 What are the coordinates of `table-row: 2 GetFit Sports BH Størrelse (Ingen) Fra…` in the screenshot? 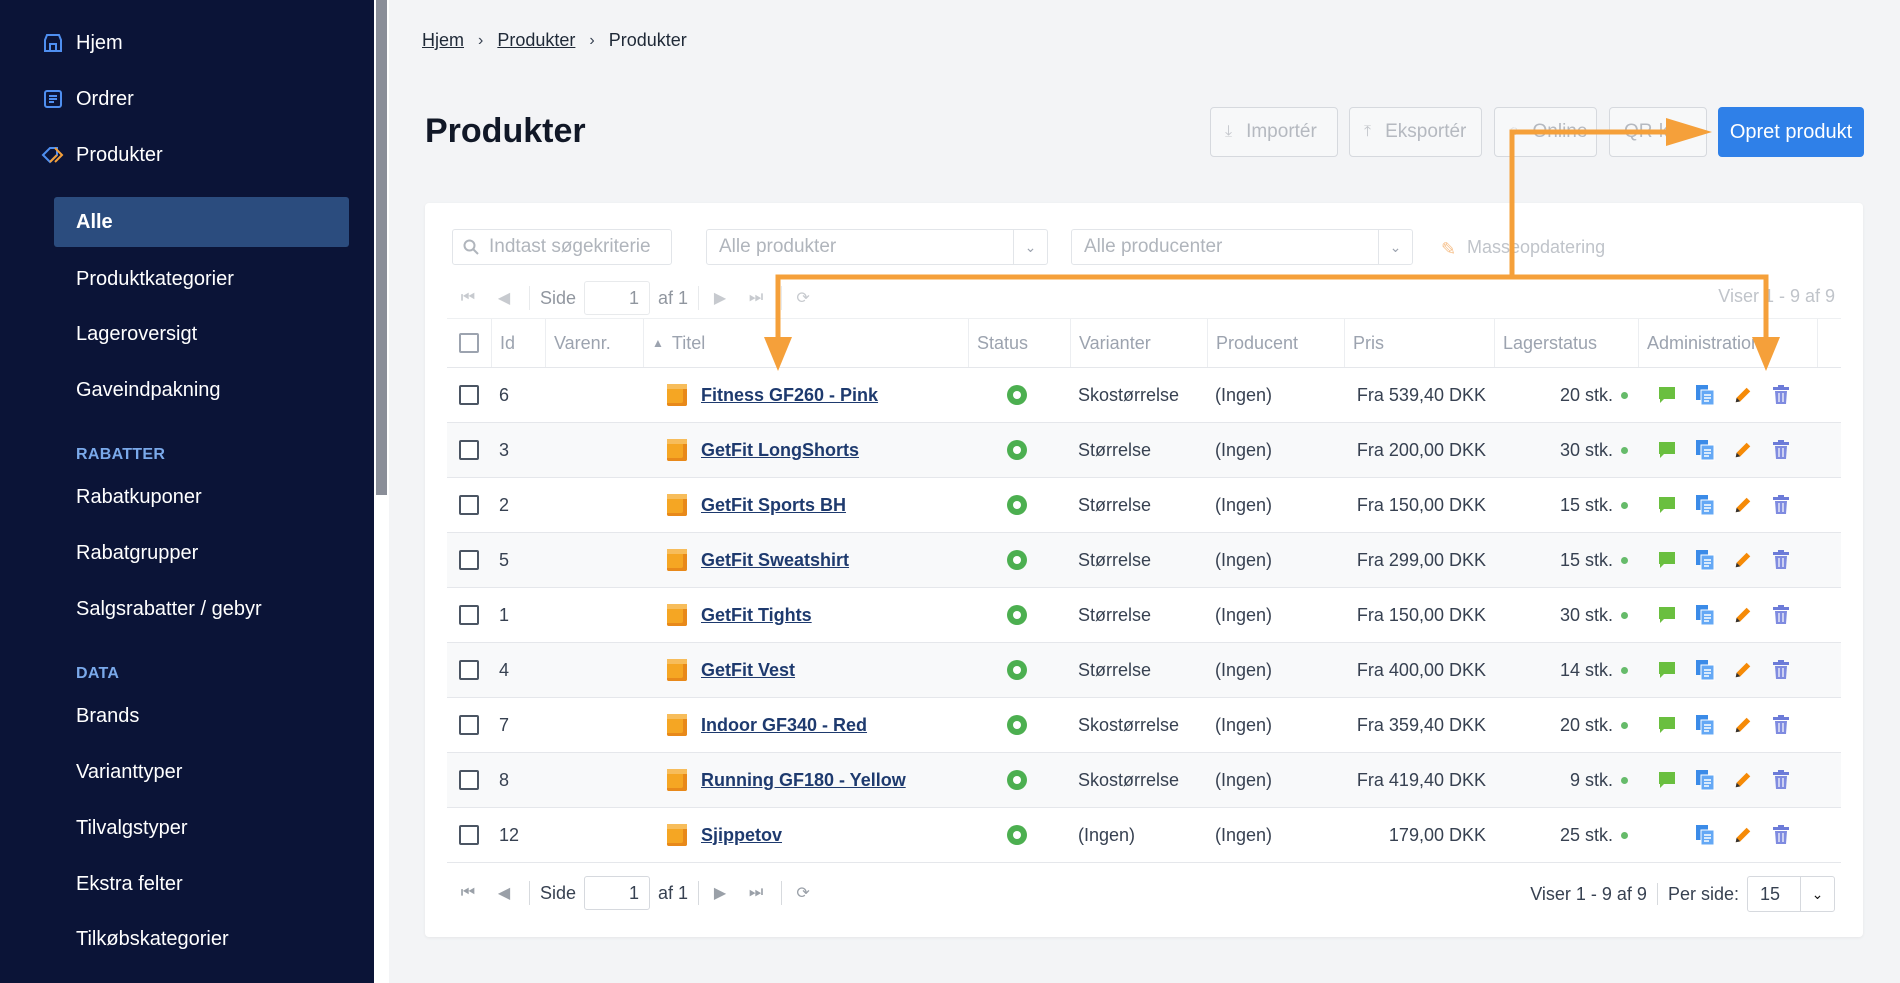 It's located at (1144, 505).